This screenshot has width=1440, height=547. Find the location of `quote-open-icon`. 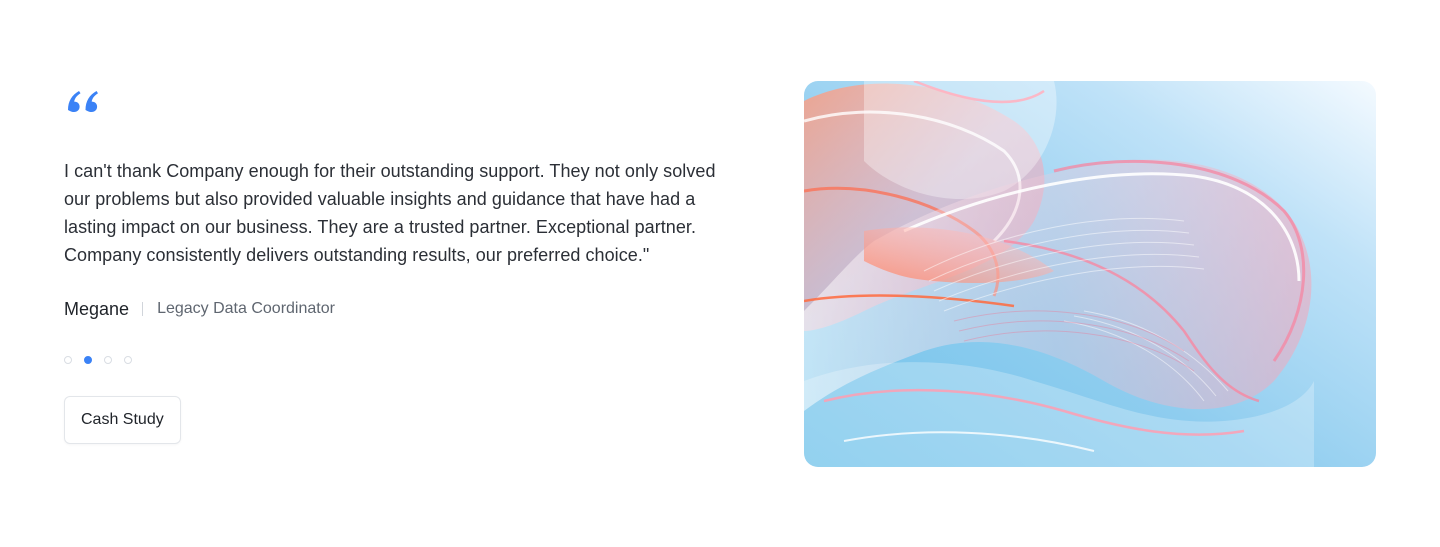

quote-open-icon is located at coordinates (83, 101).